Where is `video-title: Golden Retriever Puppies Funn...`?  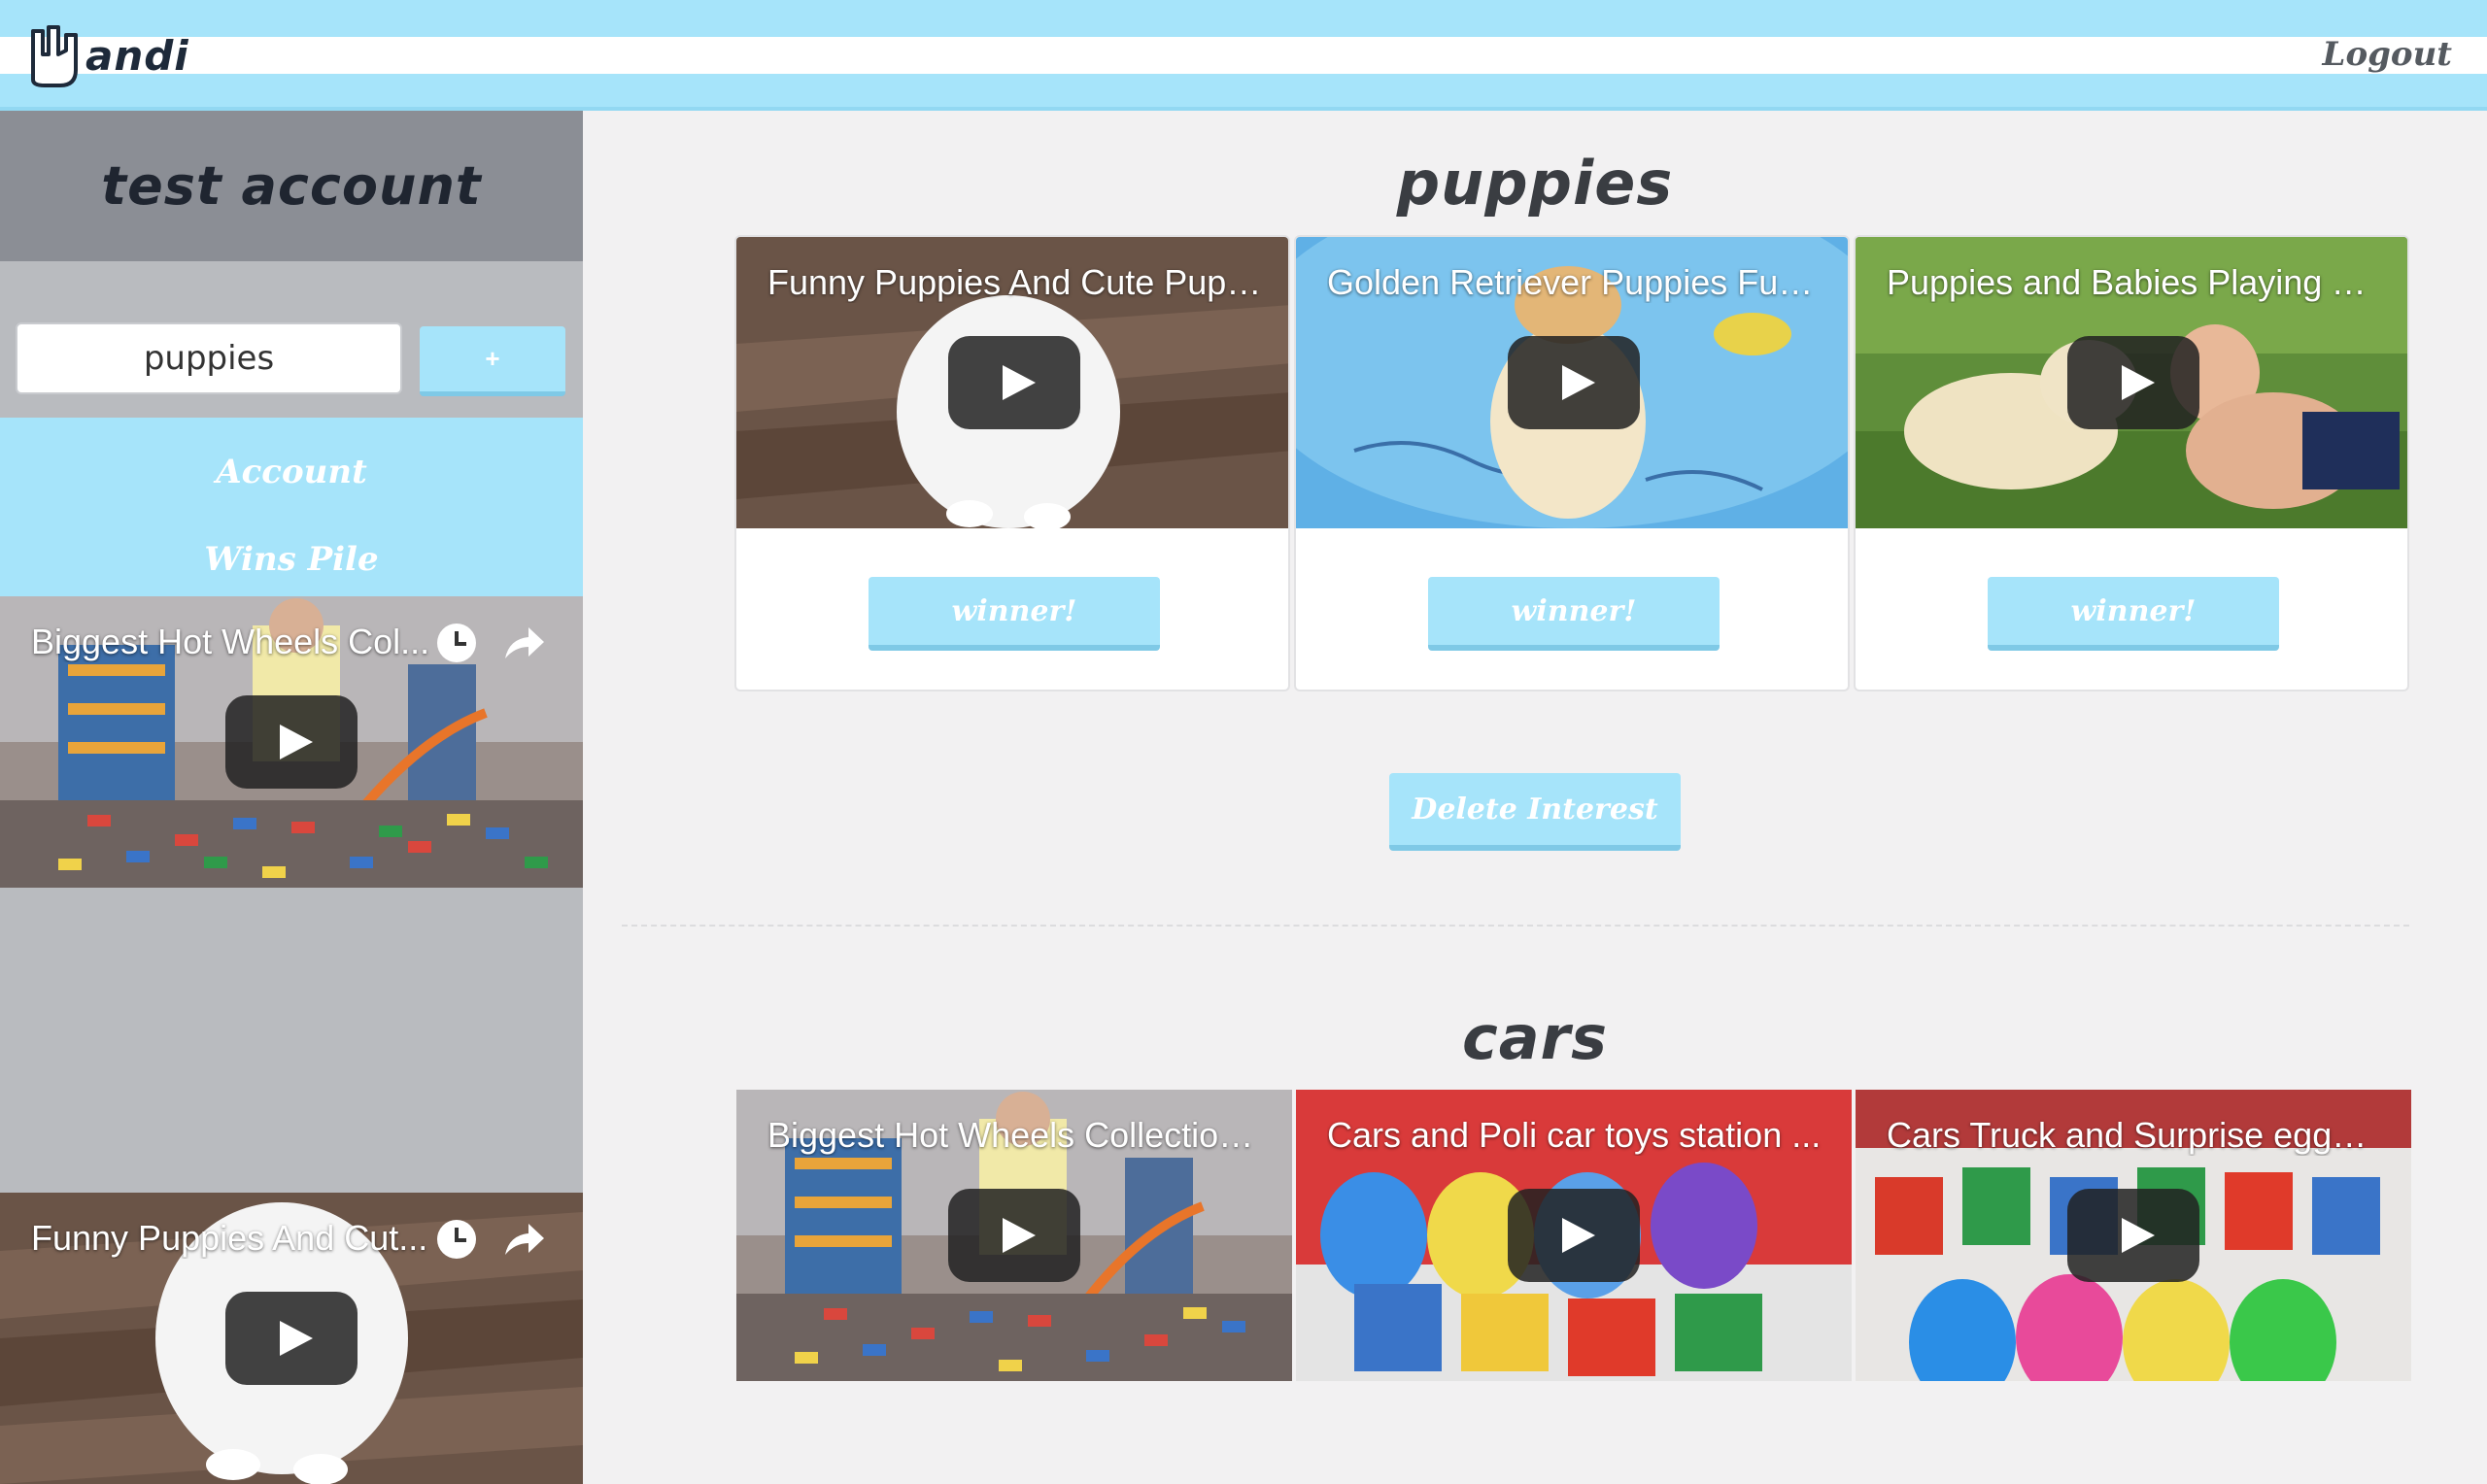
video-title: Golden Retriever Puppies Funn... is located at coordinates (1575, 282).